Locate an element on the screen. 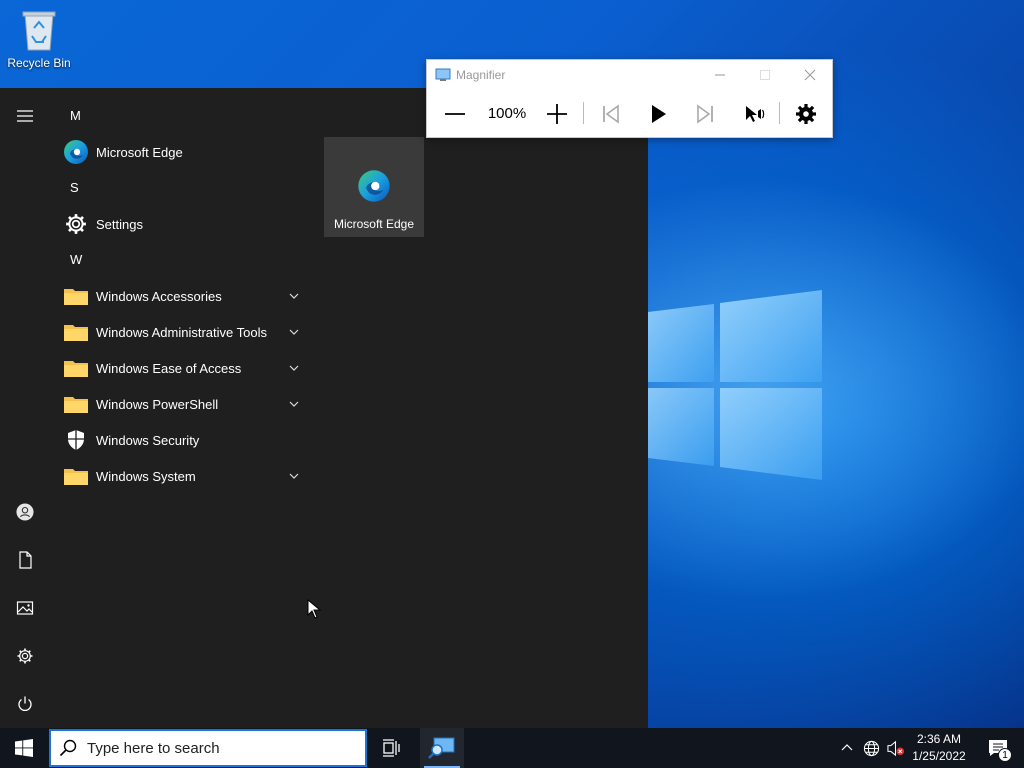 The height and width of the screenshot is (768, 1024). next-button is located at coordinates (706, 114).